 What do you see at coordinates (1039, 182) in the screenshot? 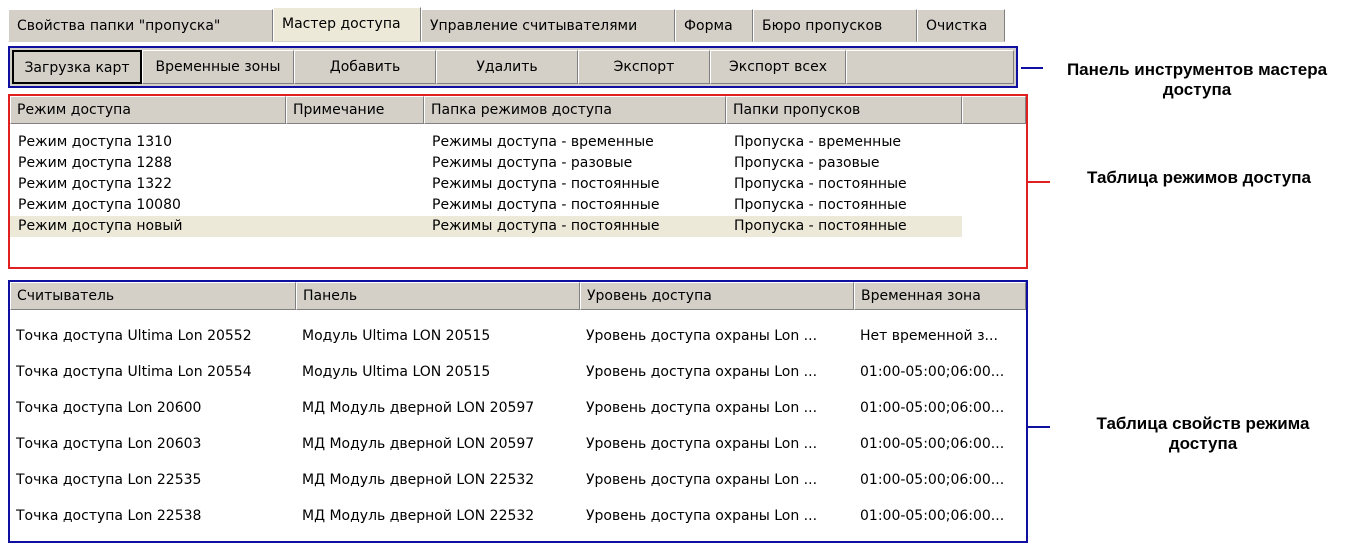
I see `modes-pointer-line` at bounding box center [1039, 182].